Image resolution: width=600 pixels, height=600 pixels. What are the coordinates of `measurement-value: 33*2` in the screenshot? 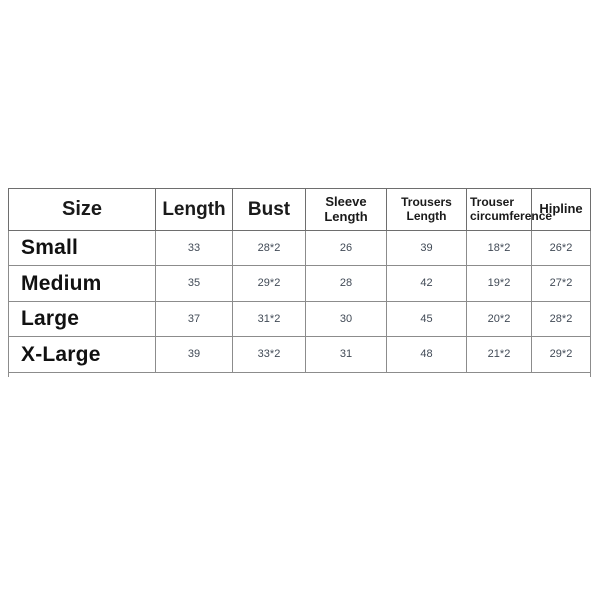 It's located at (269, 354).